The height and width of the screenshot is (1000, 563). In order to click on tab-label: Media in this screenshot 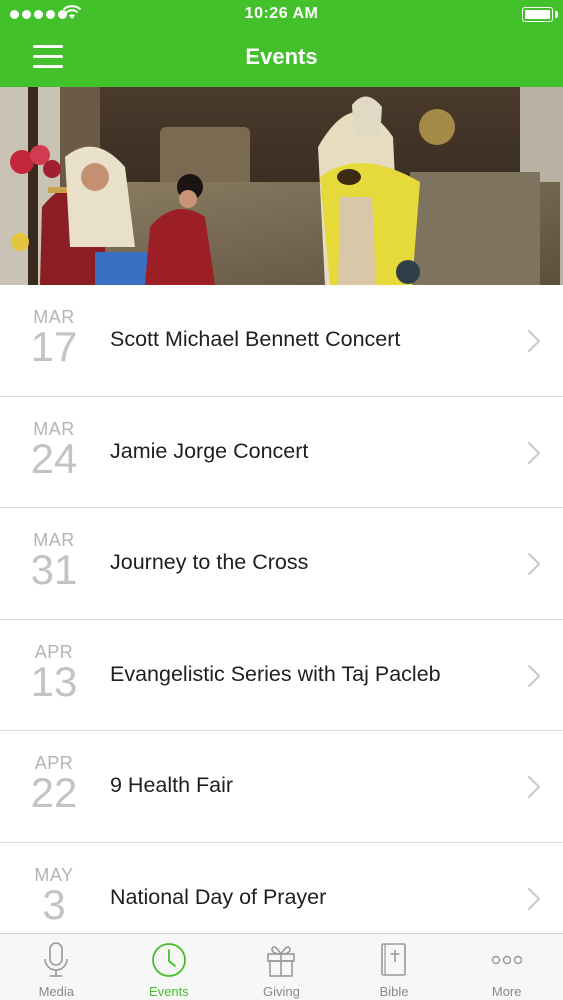, I will do `click(56, 991)`.